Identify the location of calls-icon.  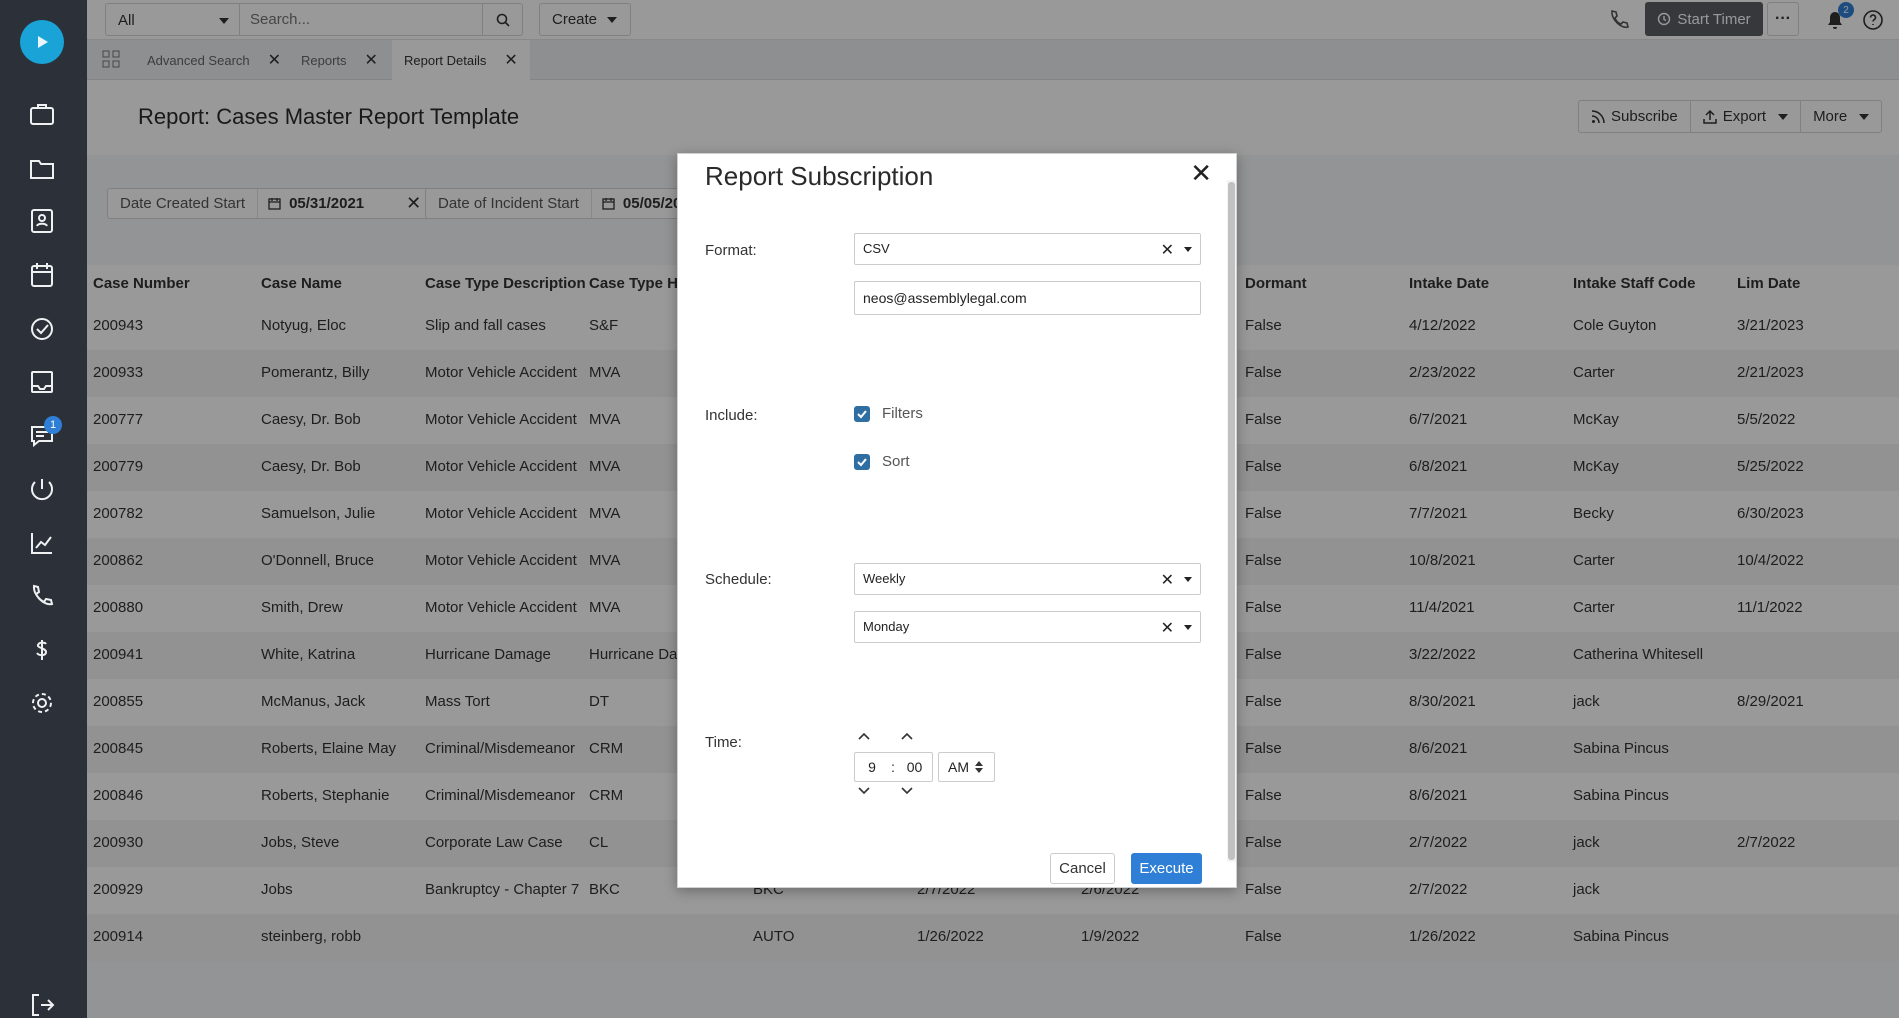
(42, 596).